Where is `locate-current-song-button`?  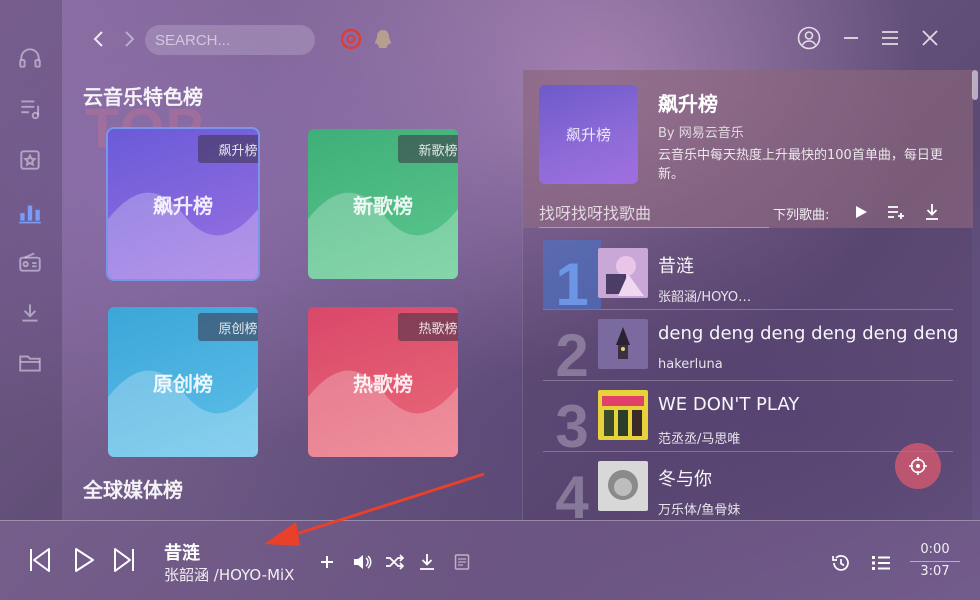
locate-current-song-button is located at coordinates (918, 466).